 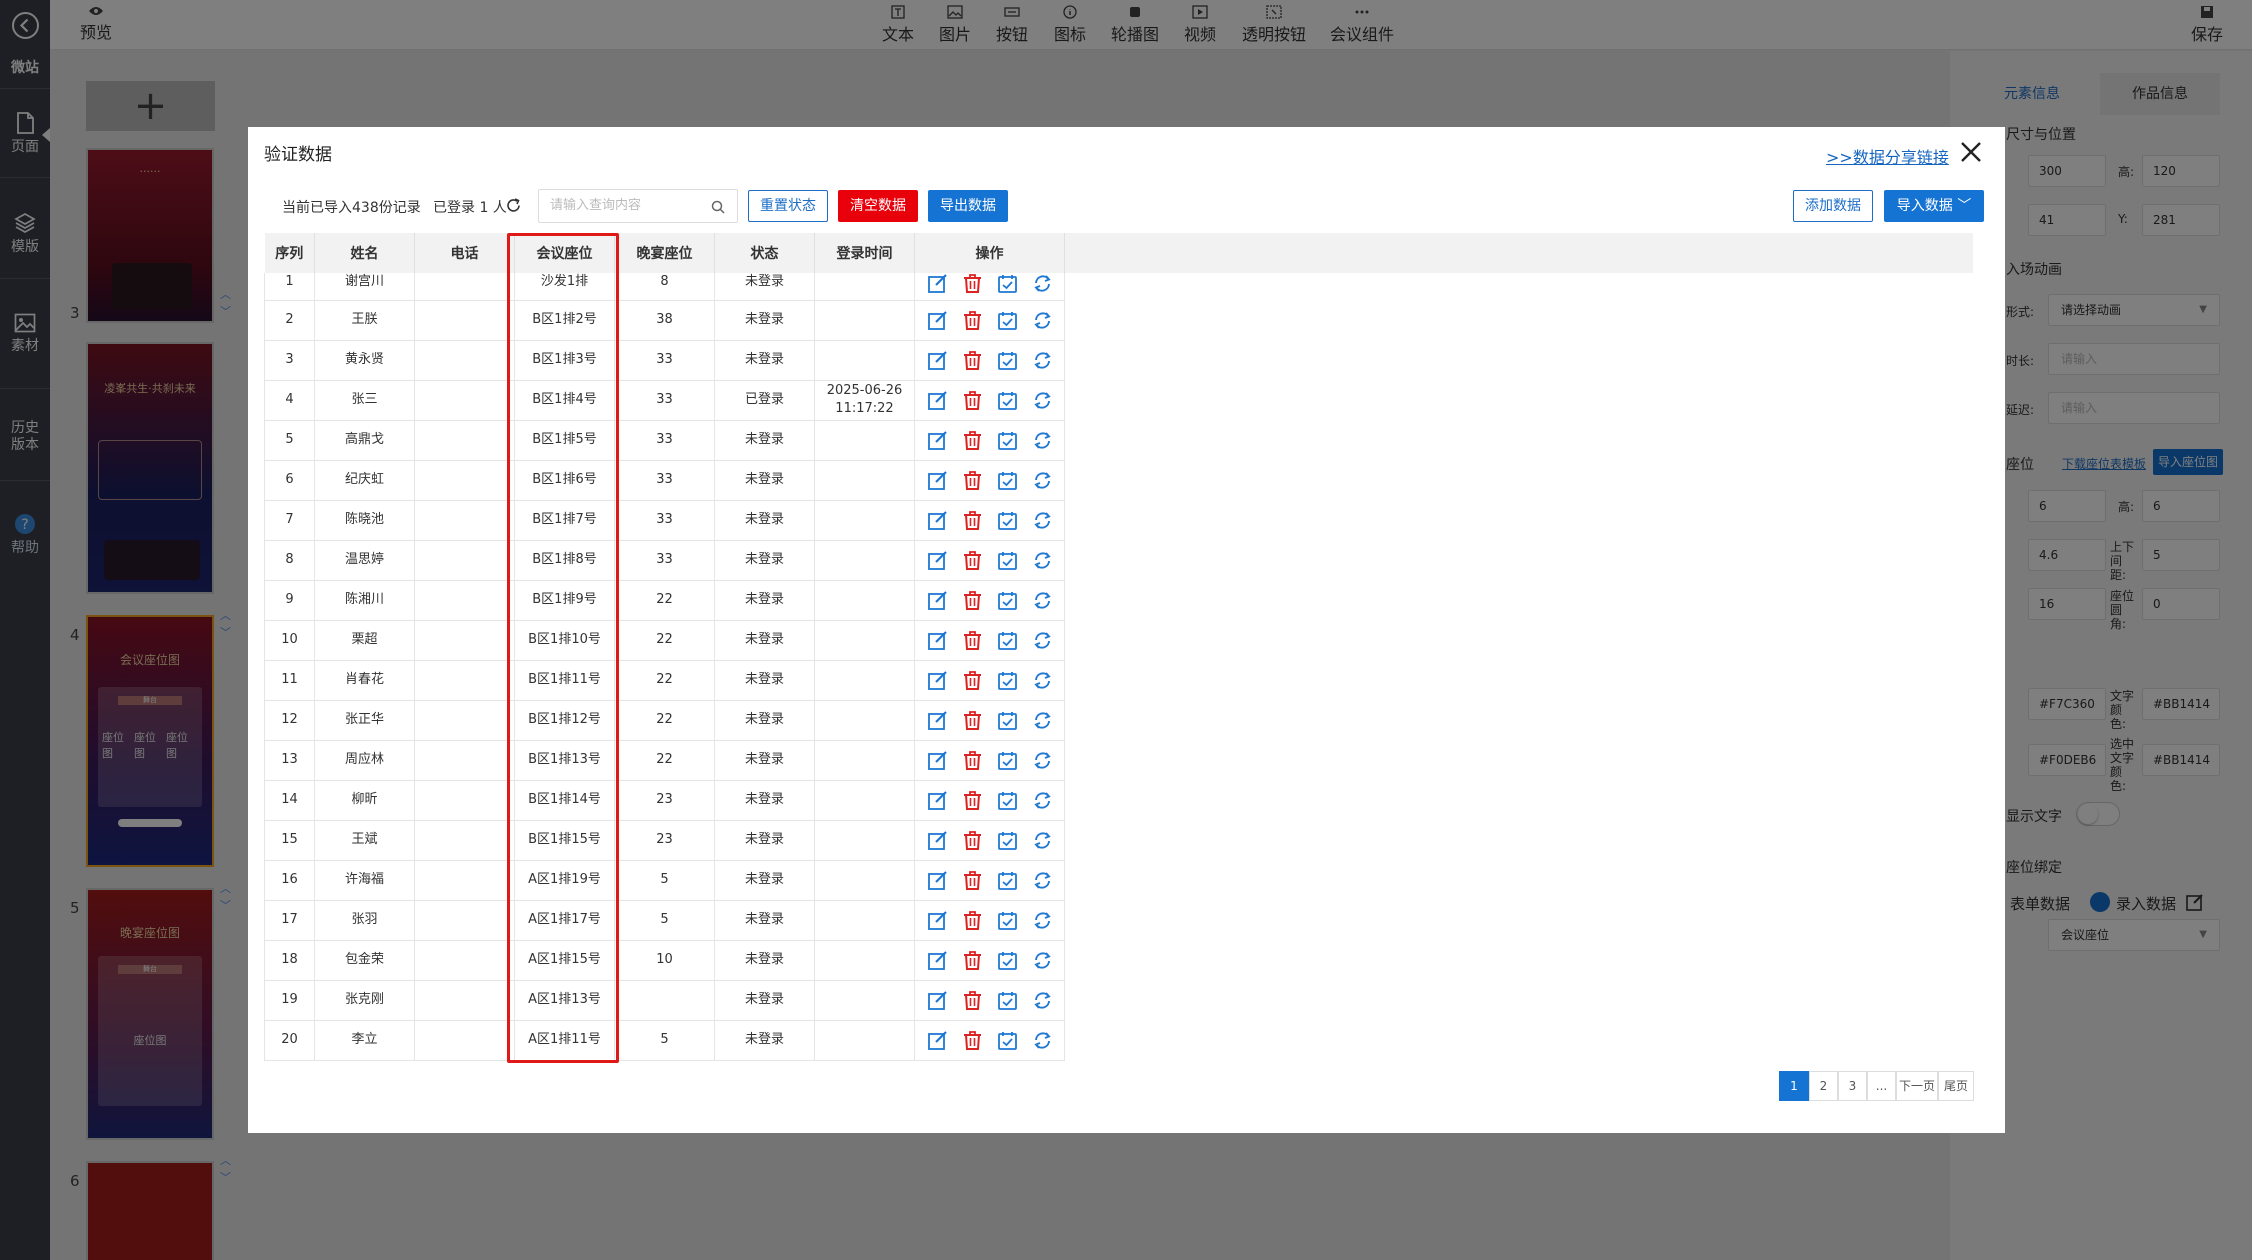 I want to click on add-data-button: 添加数据, so click(x=1833, y=206).